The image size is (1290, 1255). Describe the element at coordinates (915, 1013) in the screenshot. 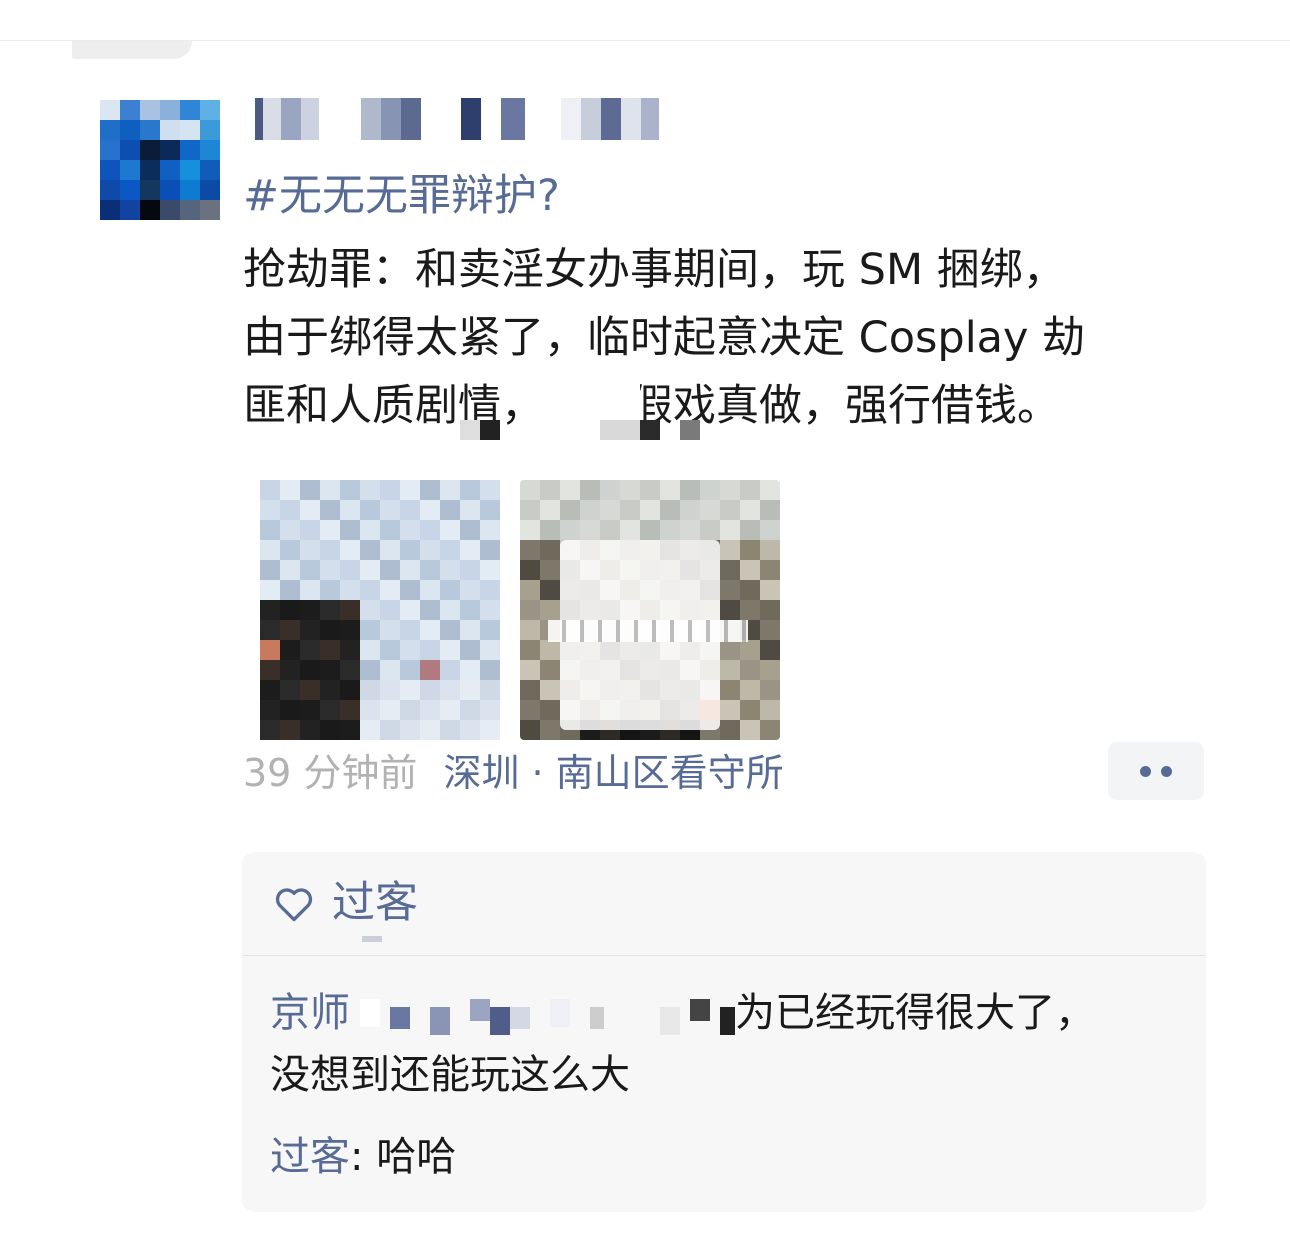

I see `comment-text-1: 为已经玩得很大了，` at that location.